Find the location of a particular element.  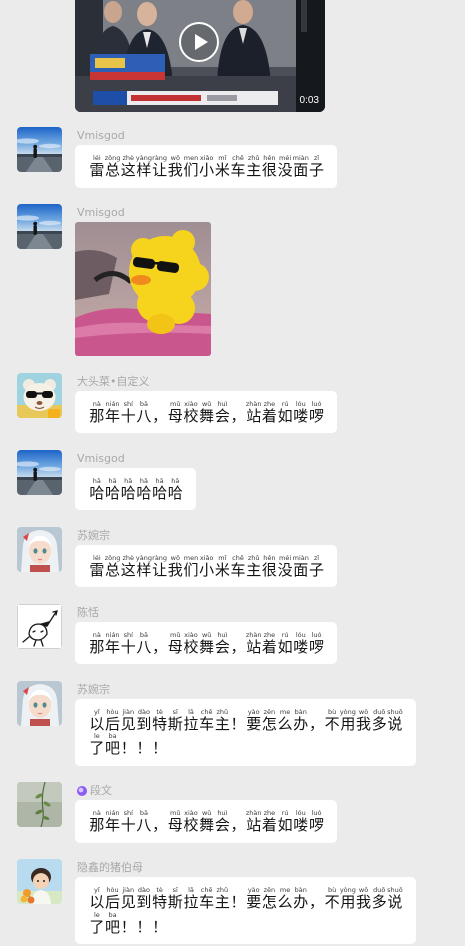

hanzi: 没 is located at coordinates (285, 170).